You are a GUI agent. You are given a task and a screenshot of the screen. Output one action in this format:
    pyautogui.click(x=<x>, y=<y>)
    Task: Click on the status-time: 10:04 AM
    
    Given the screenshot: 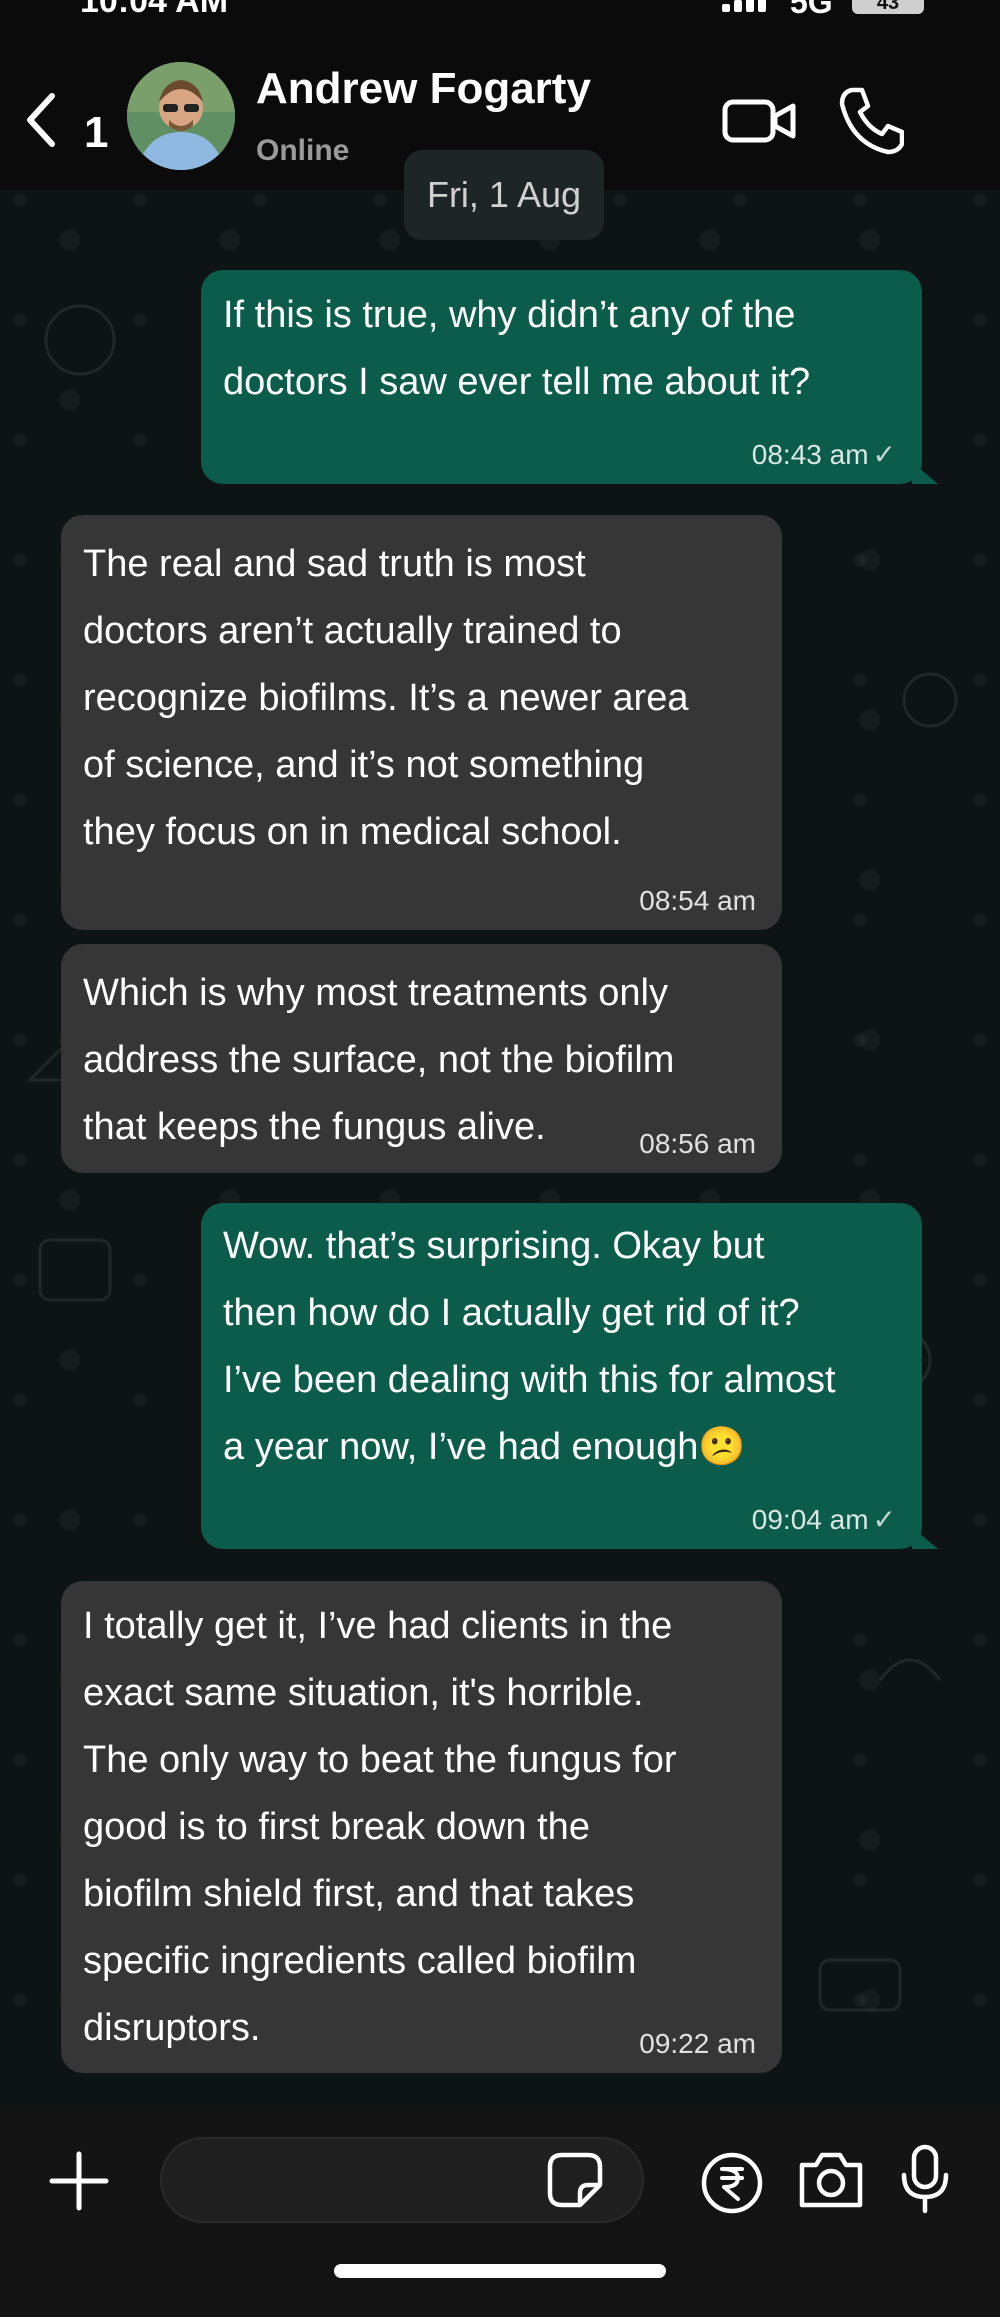 What is the action you would take?
    pyautogui.click(x=154, y=10)
    